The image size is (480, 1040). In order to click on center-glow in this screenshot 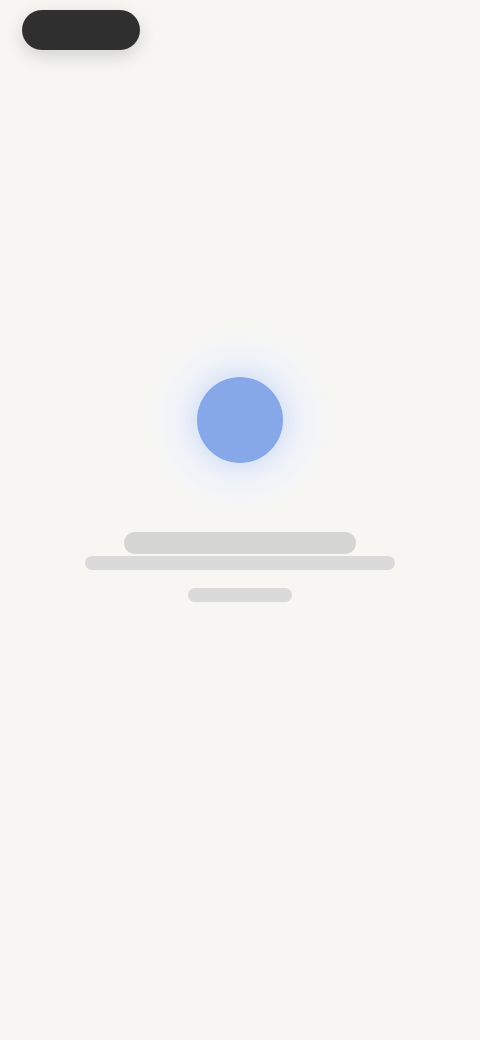, I will do `click(240, 420)`.